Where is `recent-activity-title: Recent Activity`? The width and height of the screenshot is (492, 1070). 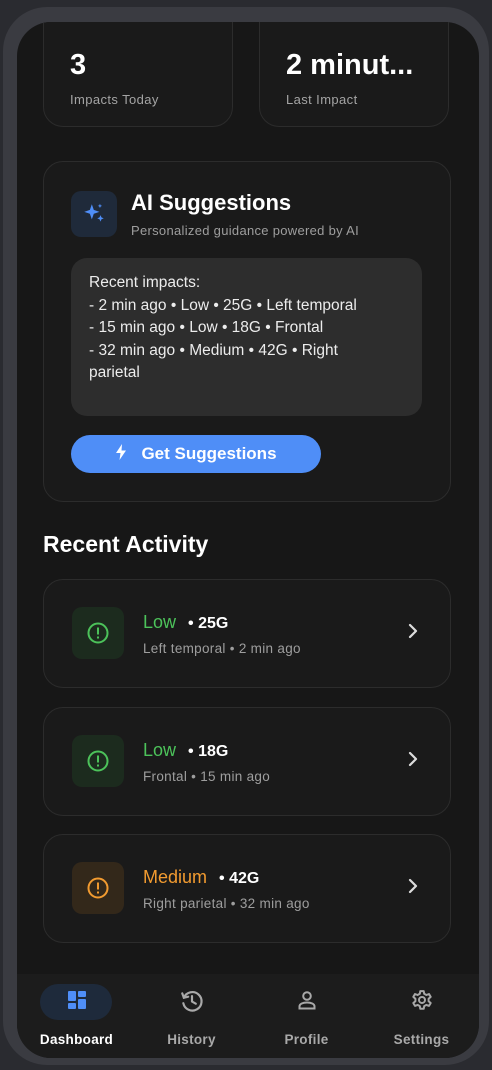 recent-activity-title: Recent Activity is located at coordinates (126, 544).